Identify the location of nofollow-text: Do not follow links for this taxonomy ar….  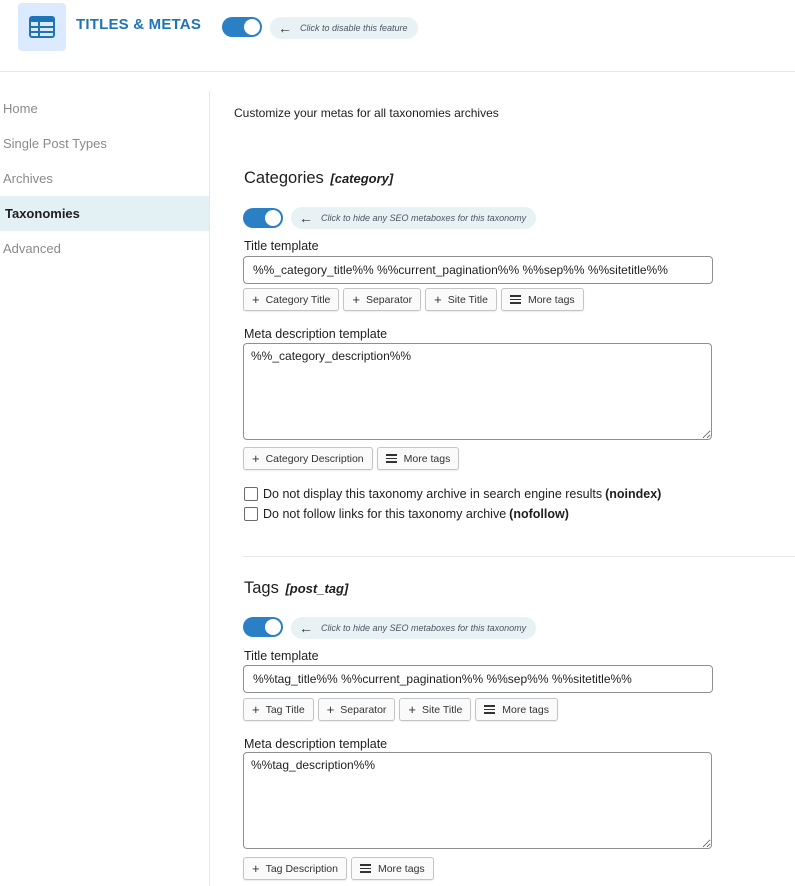
(385, 514).